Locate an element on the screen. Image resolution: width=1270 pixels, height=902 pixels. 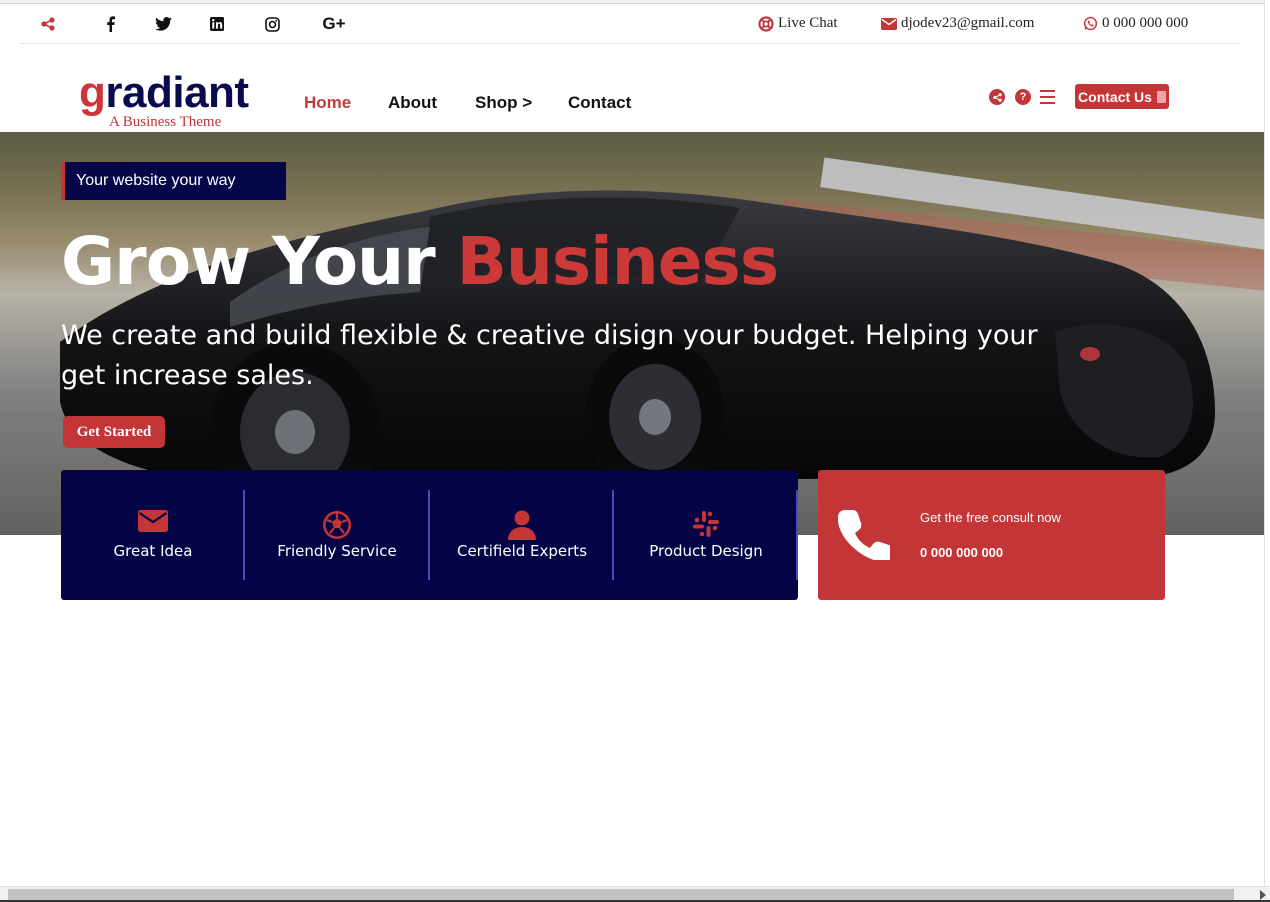
contact-us-button: Contact Us is located at coordinates (1122, 96).